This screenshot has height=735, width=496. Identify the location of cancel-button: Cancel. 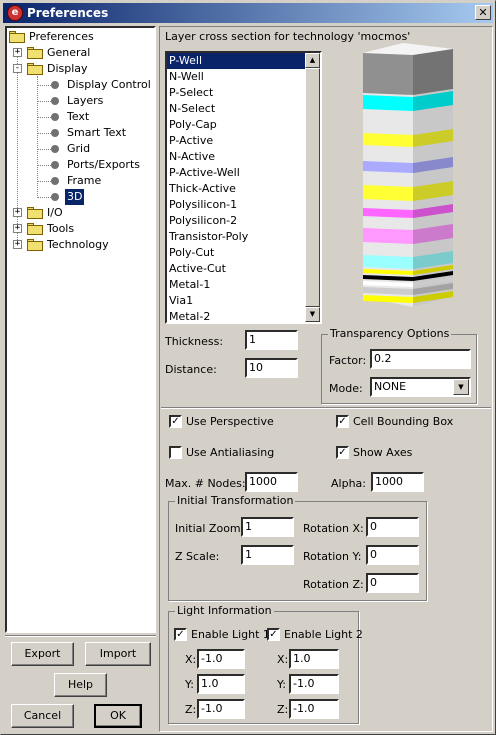
(42, 716).